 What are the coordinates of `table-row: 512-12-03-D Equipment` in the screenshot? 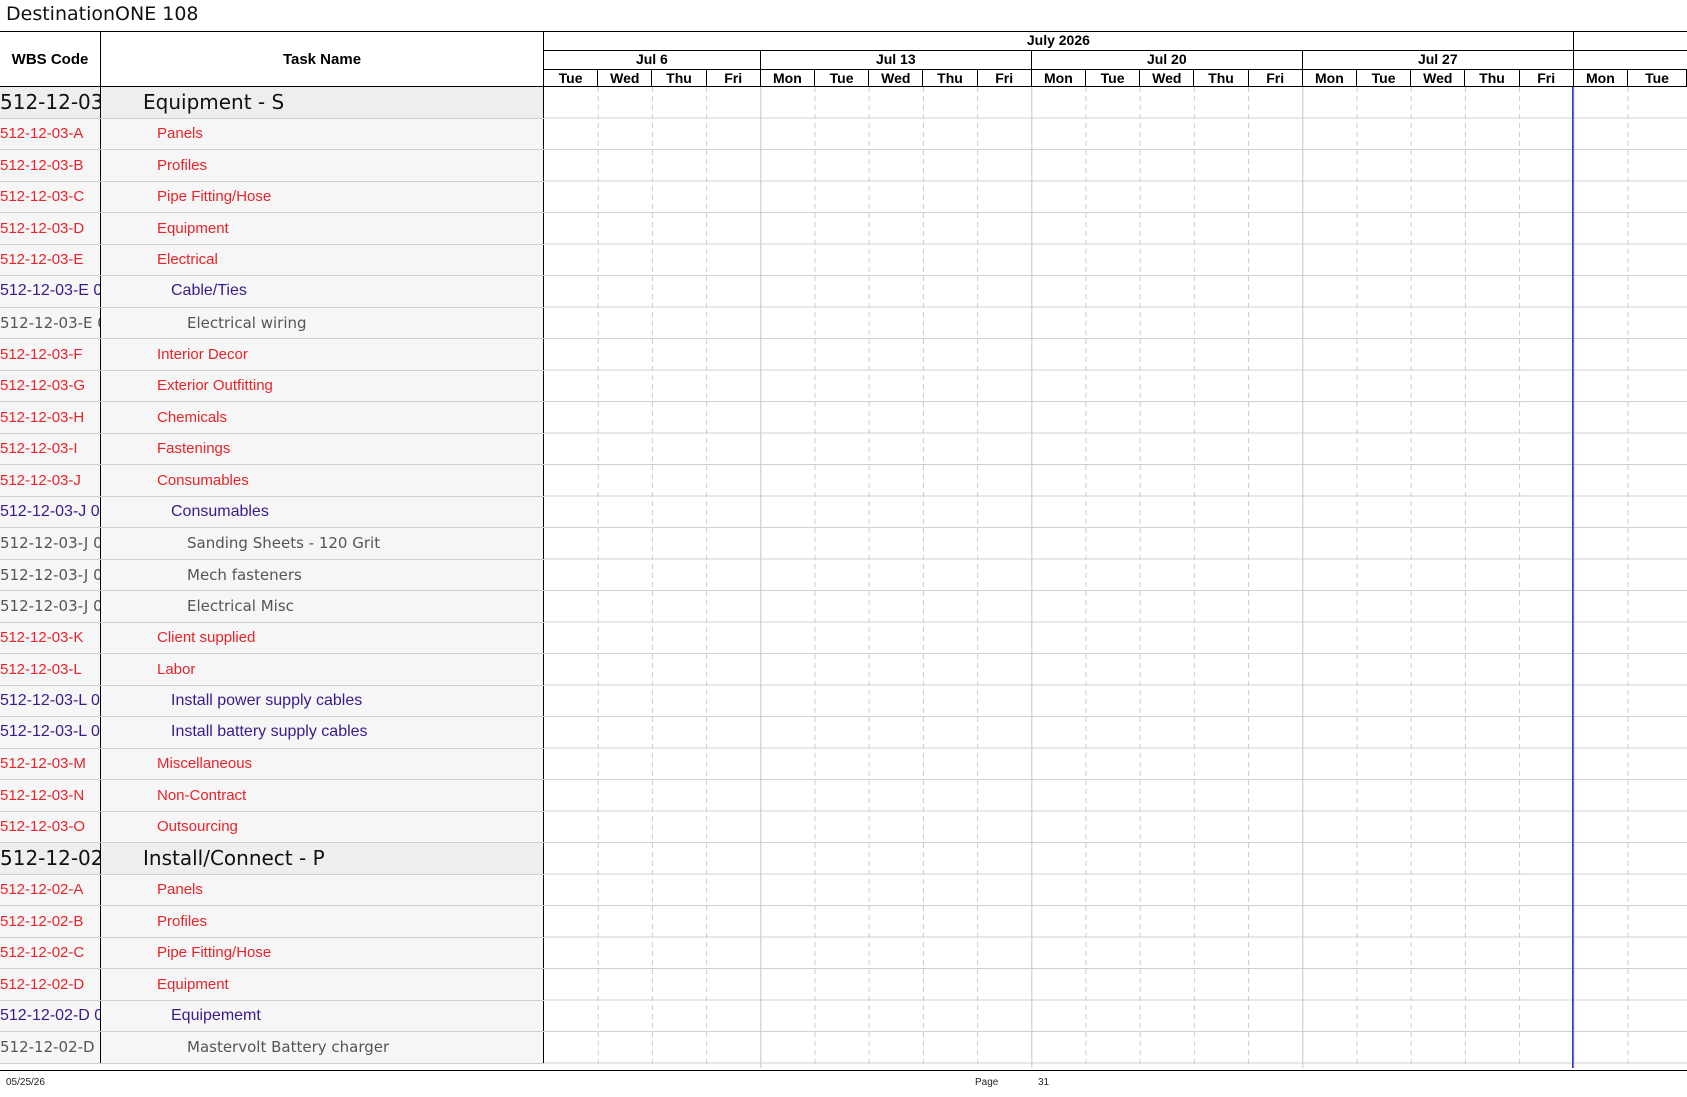 It's located at (272, 229).